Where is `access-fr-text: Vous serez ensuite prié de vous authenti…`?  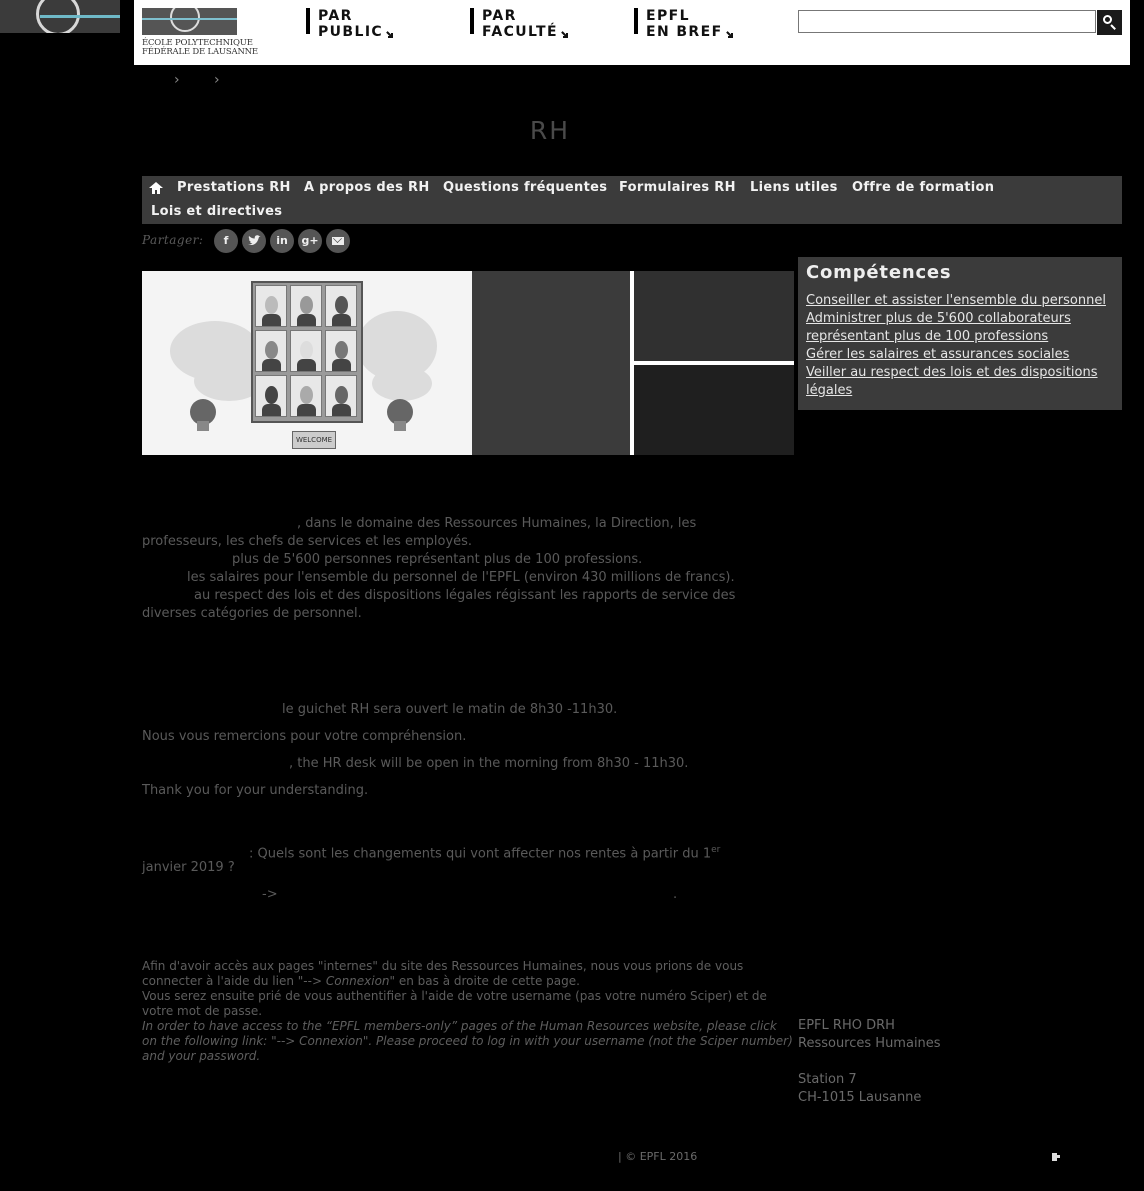 access-fr-text: Vous serez ensuite prié de vous authenti… is located at coordinates (454, 996).